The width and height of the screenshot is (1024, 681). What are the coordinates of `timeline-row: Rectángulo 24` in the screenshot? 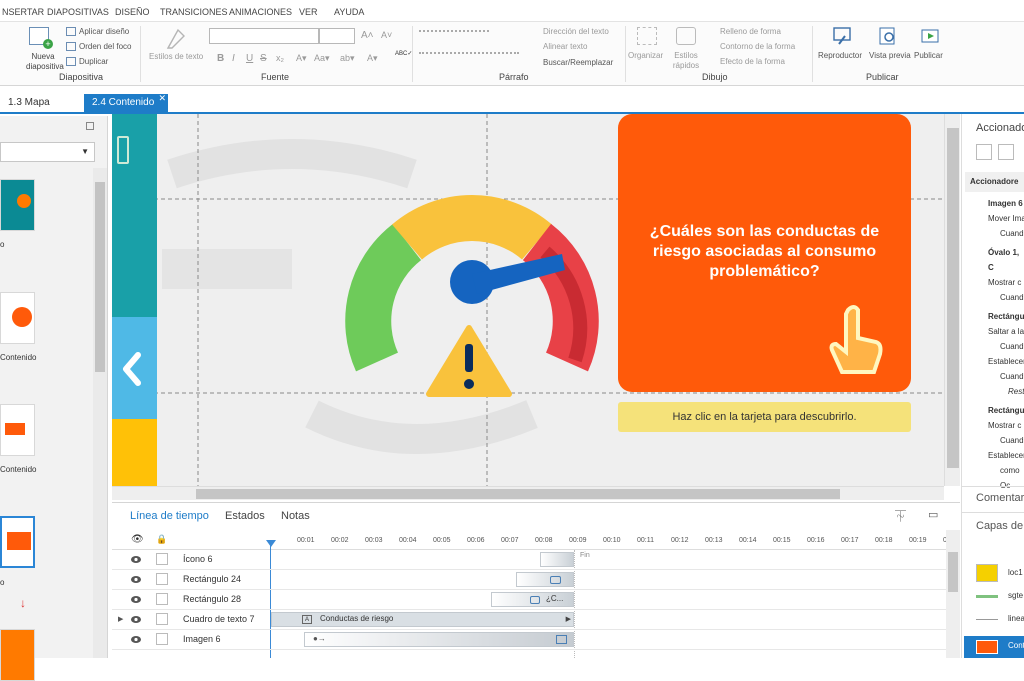 It's located at (529, 580).